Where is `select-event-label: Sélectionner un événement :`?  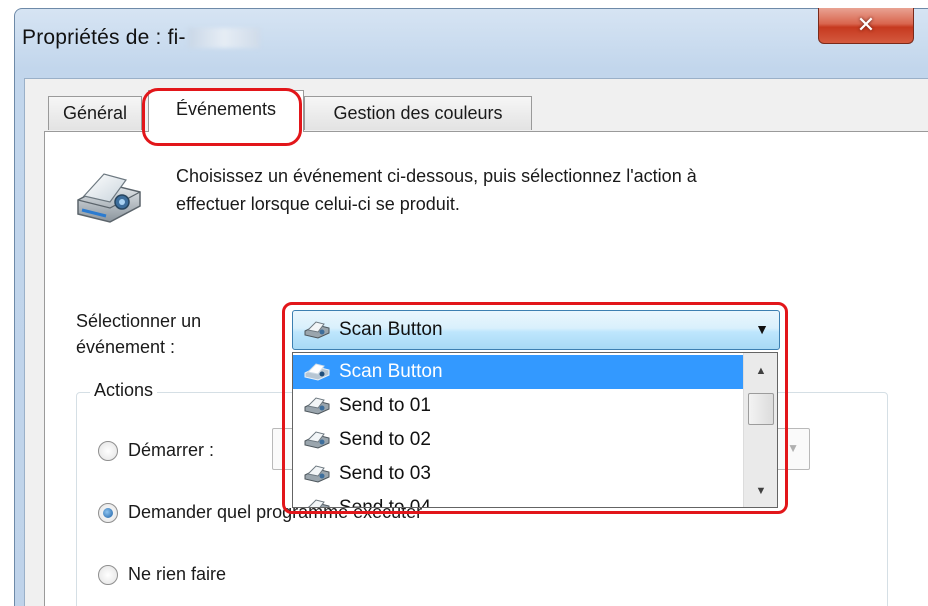
select-event-label: Sélectionner un événement : is located at coordinates (138, 334).